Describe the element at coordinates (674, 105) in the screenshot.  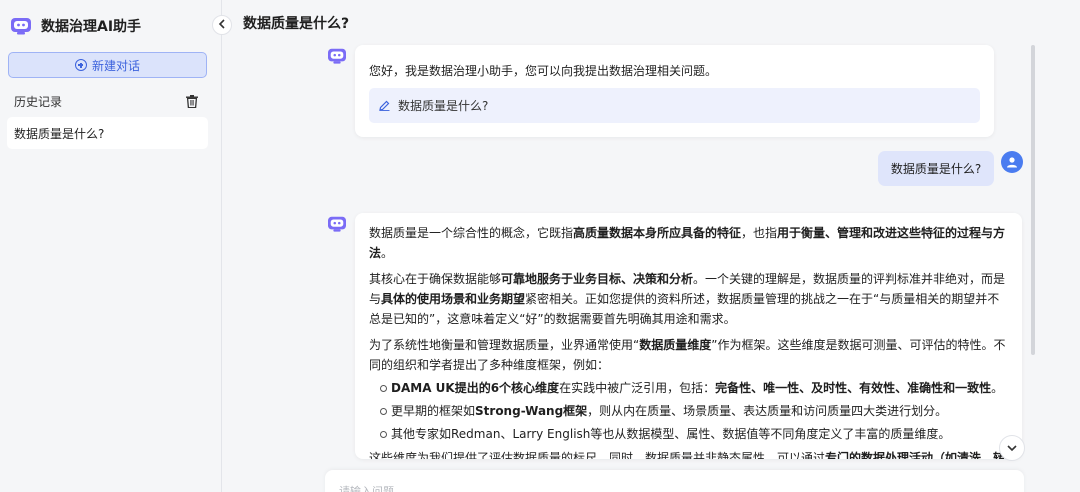
I see `suggested-question: 数据质量是什么?` at that location.